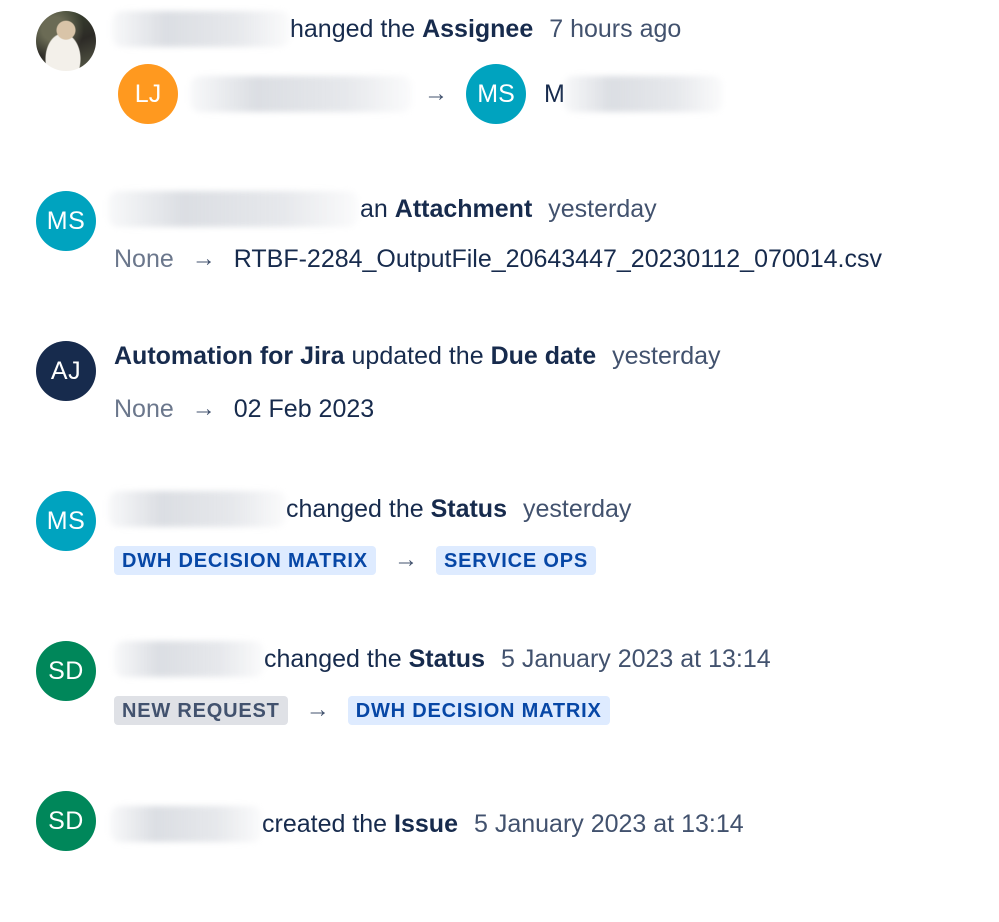 The height and width of the screenshot is (922, 999). I want to click on status-lozenge-to: DWH DECISION MATRIX, so click(478, 710).